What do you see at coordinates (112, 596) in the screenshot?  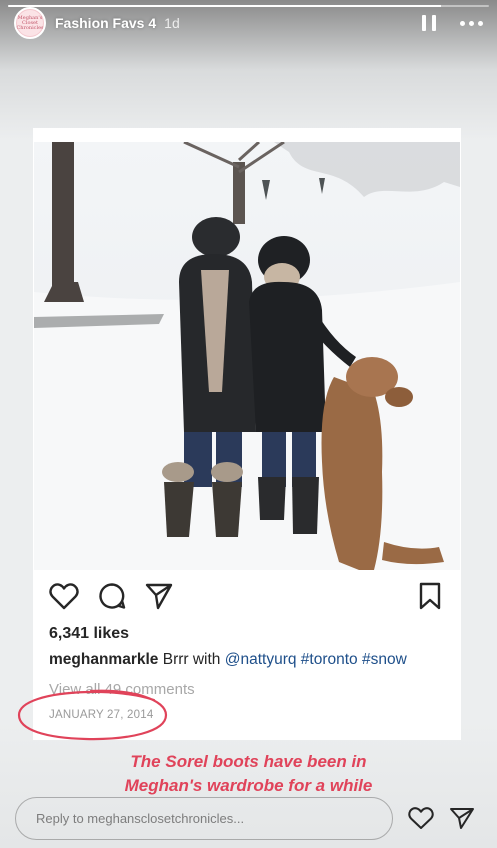 I see `comment-icon` at bounding box center [112, 596].